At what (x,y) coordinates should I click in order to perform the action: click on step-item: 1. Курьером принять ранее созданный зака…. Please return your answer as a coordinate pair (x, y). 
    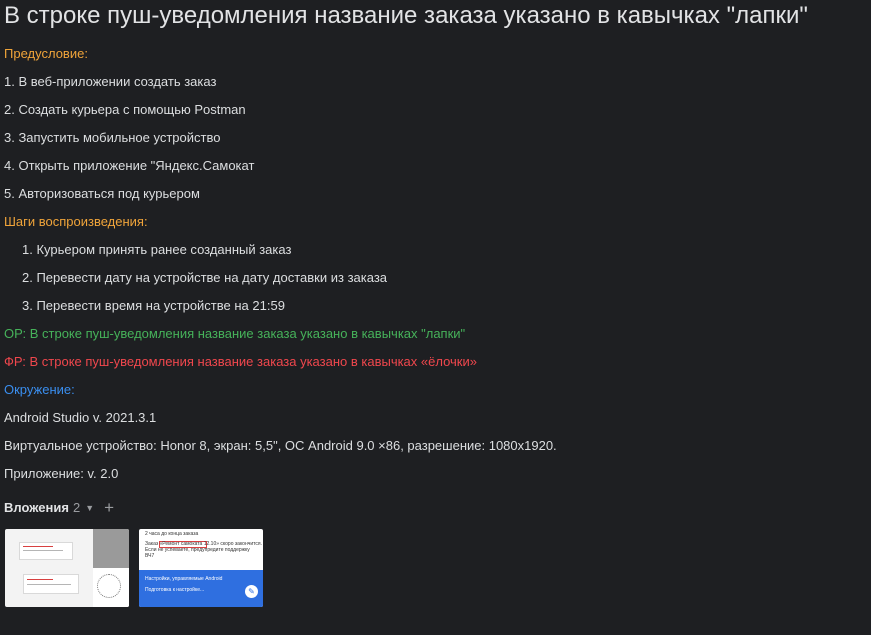
    Looking at the image, I should click on (157, 249).